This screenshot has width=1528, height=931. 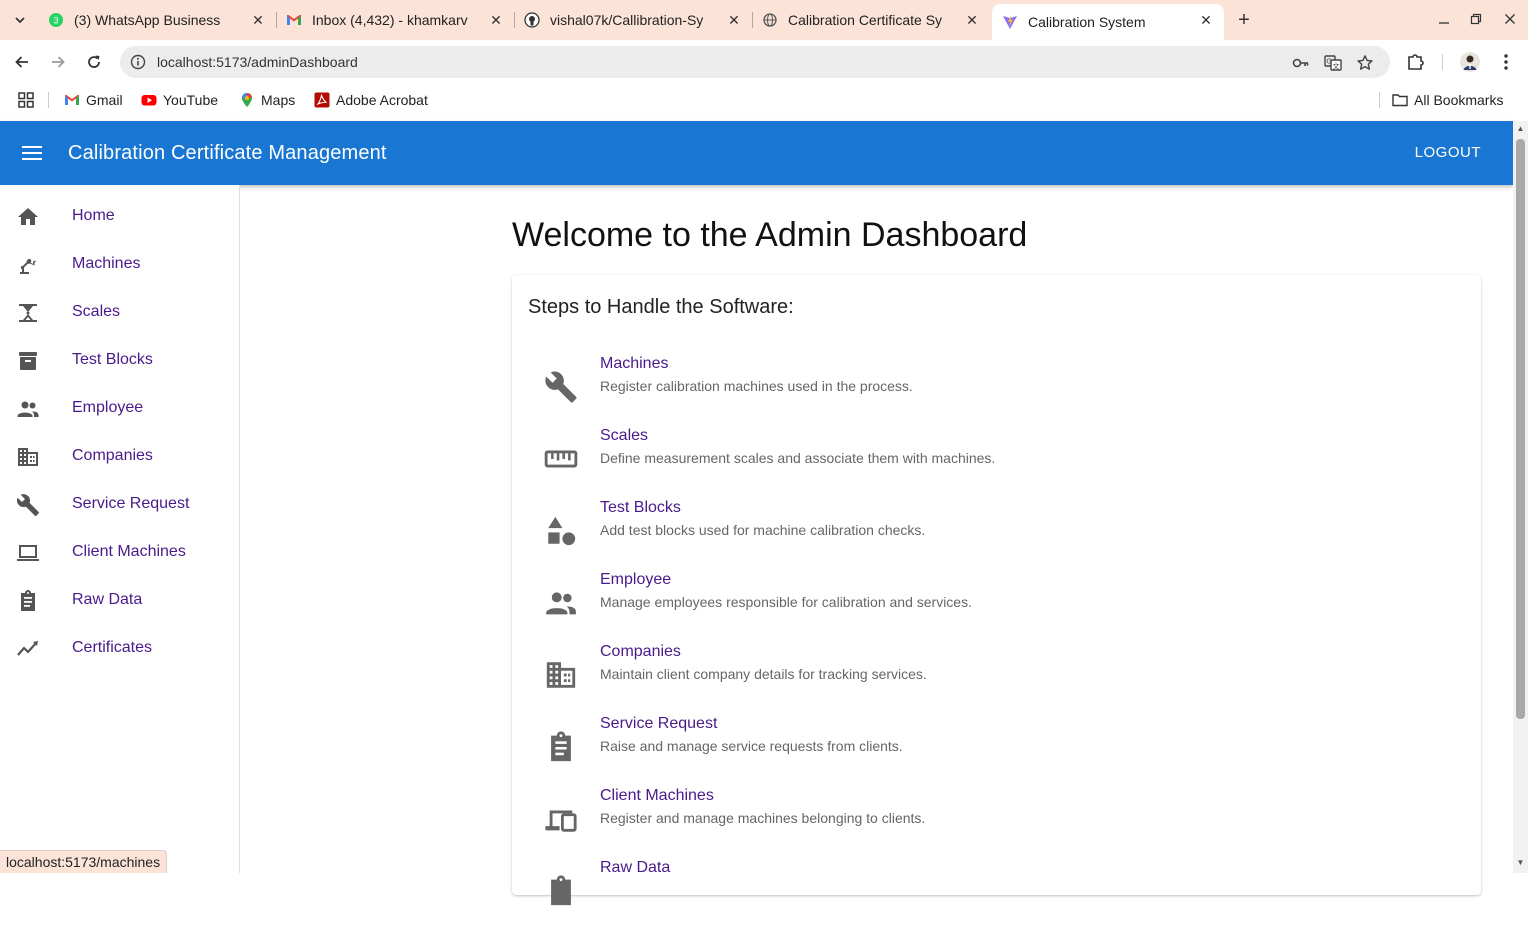 I want to click on browser-tab: Calibration Certificate Sy ✕, so click(x=871, y=20).